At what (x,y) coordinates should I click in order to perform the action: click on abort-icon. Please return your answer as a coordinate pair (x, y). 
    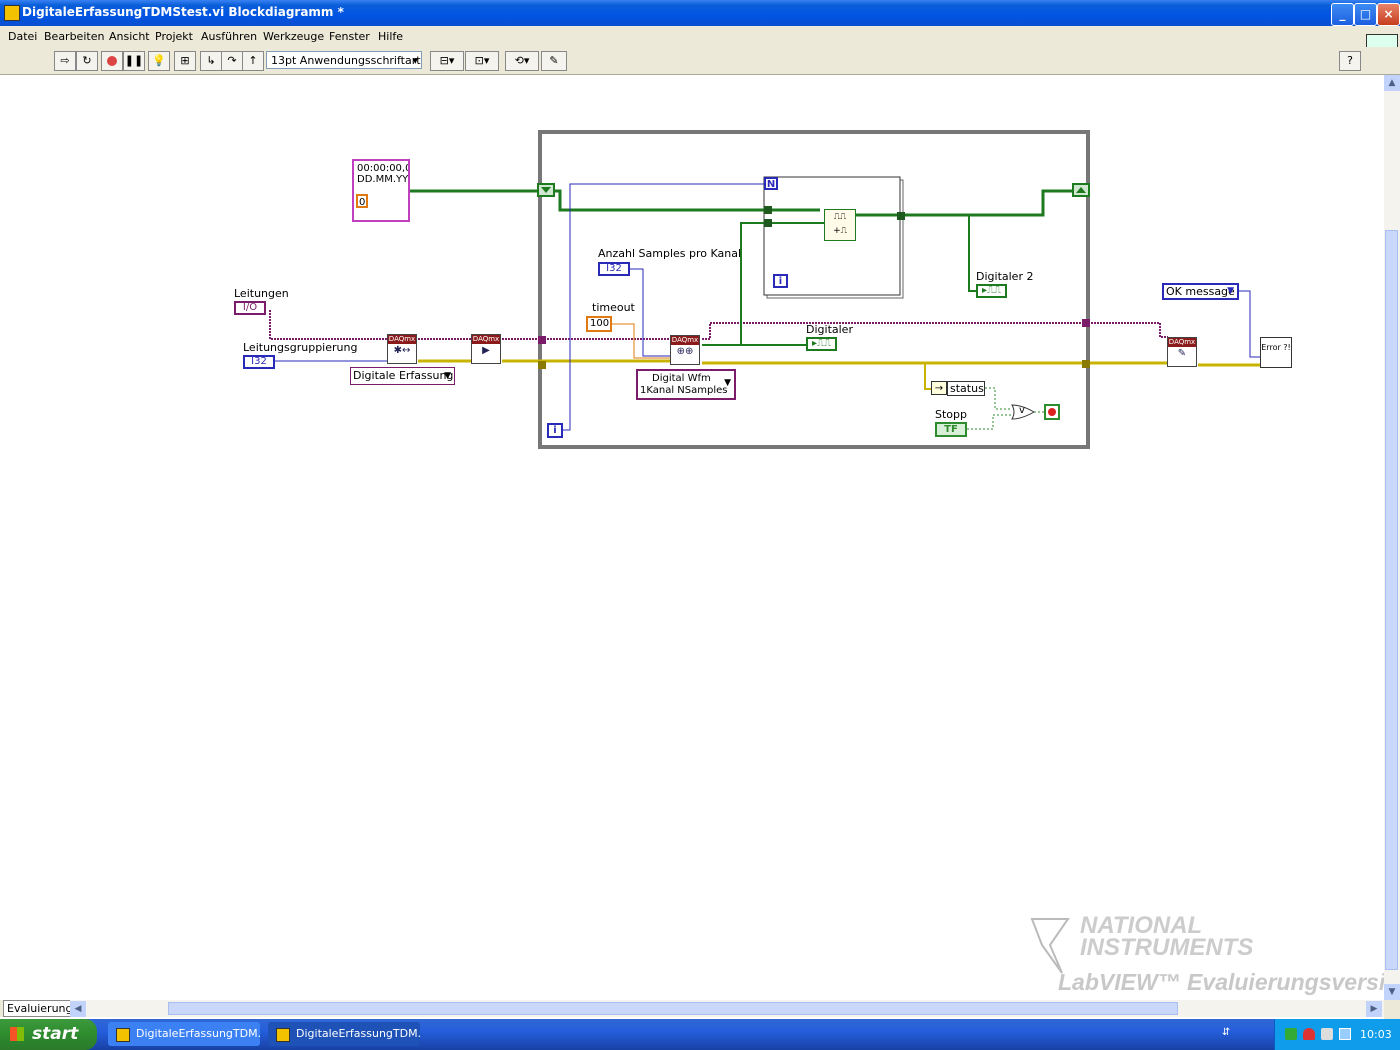
    Looking at the image, I should click on (112, 61).